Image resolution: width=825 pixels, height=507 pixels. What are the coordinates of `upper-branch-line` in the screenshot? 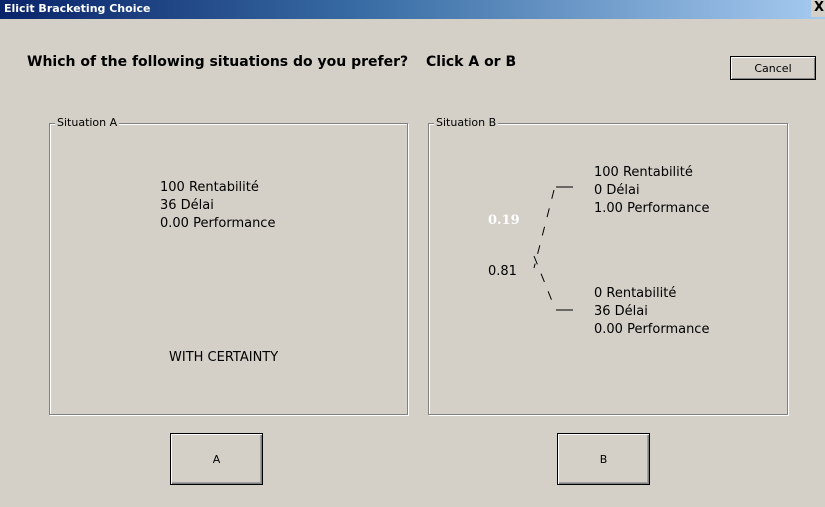 It's located at (544, 229).